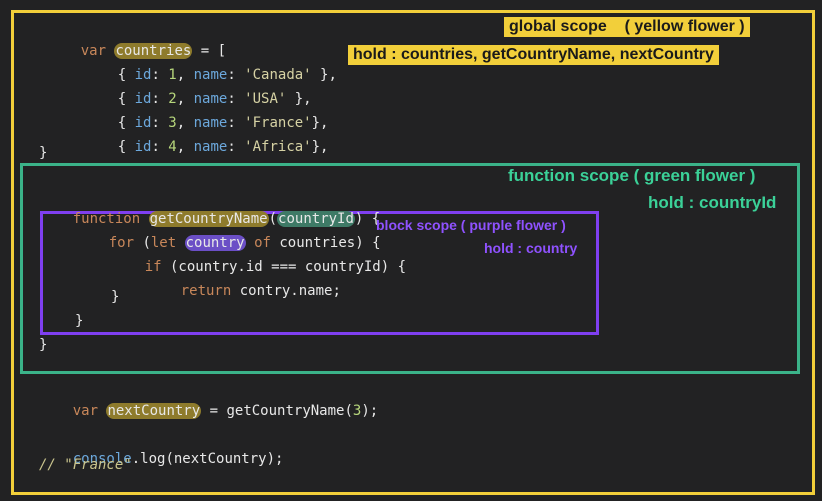 This screenshot has height=501, width=822. Describe the element at coordinates (126, 147) in the screenshot. I see `code-text: {` at that location.